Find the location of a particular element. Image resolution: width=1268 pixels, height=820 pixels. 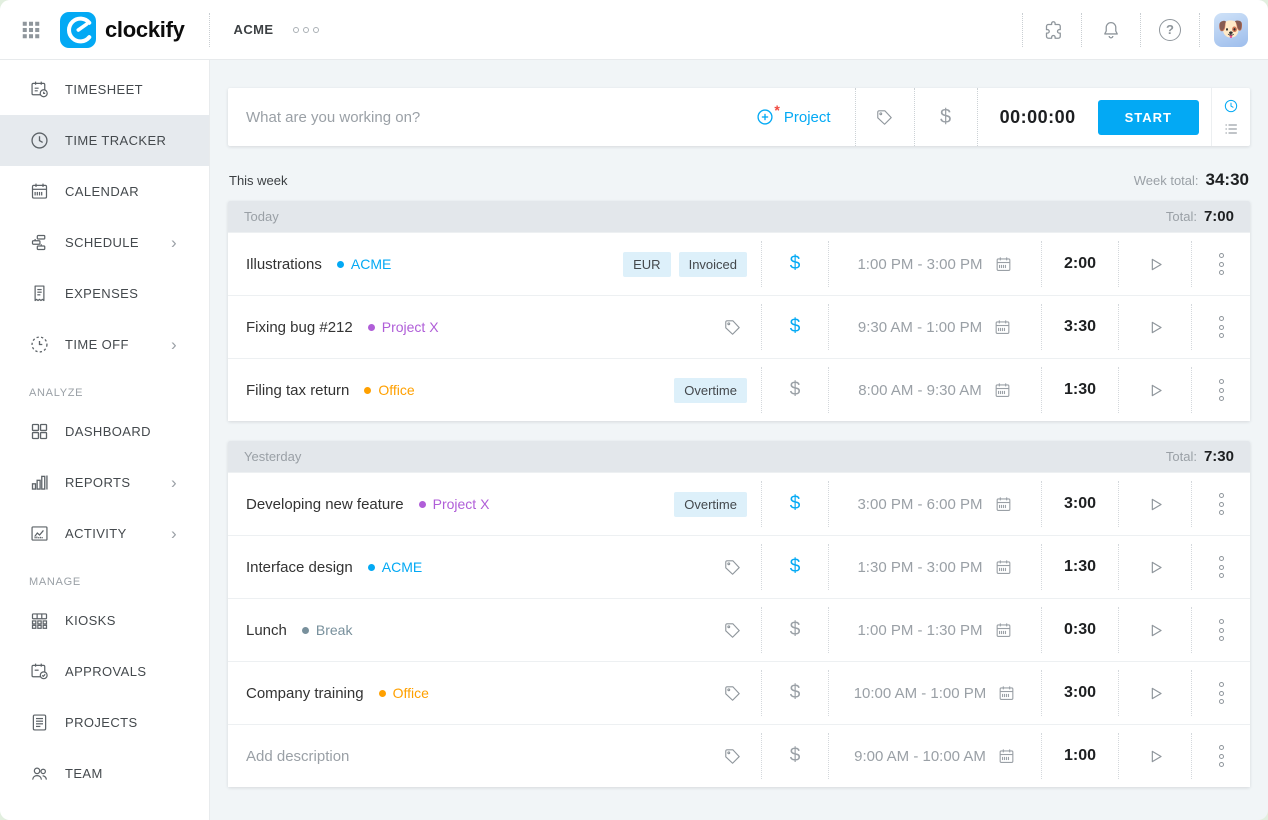

time-range: 1:00 PM - 1:30 PM is located at coordinates (919, 630).